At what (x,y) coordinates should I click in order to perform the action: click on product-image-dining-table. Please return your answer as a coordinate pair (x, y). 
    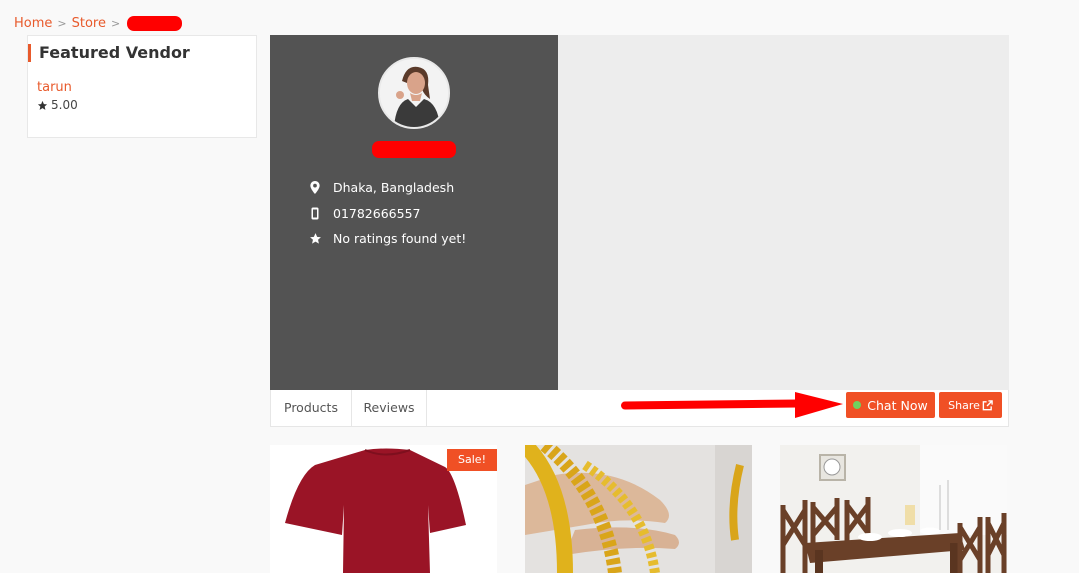
    Looking at the image, I should click on (893, 509).